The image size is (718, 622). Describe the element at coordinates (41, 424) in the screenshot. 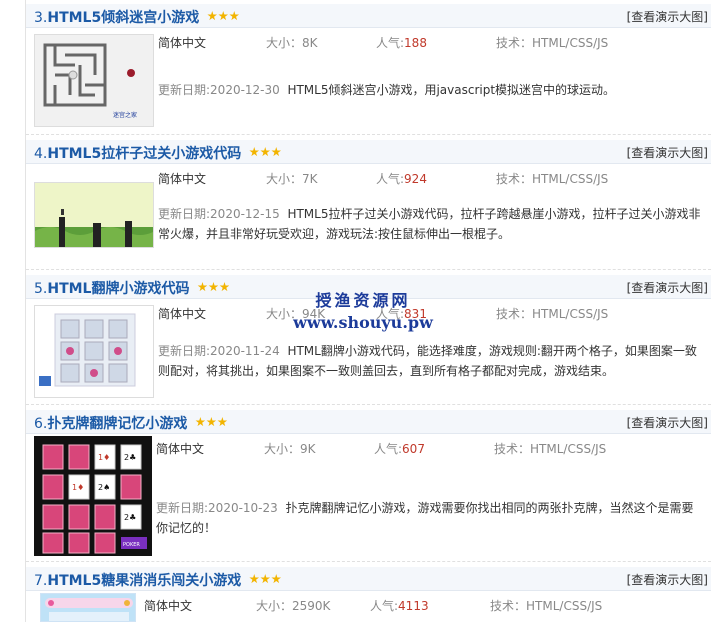

I see `item-index: 6.` at that location.